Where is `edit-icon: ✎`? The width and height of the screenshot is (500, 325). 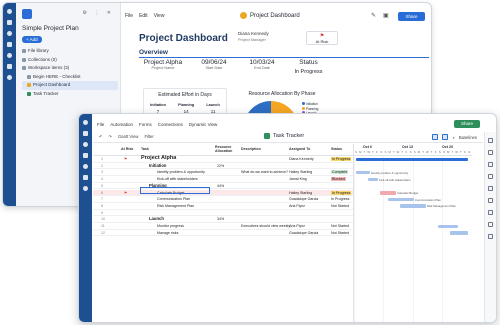
edit-icon: ✎ is located at coordinates (373, 15).